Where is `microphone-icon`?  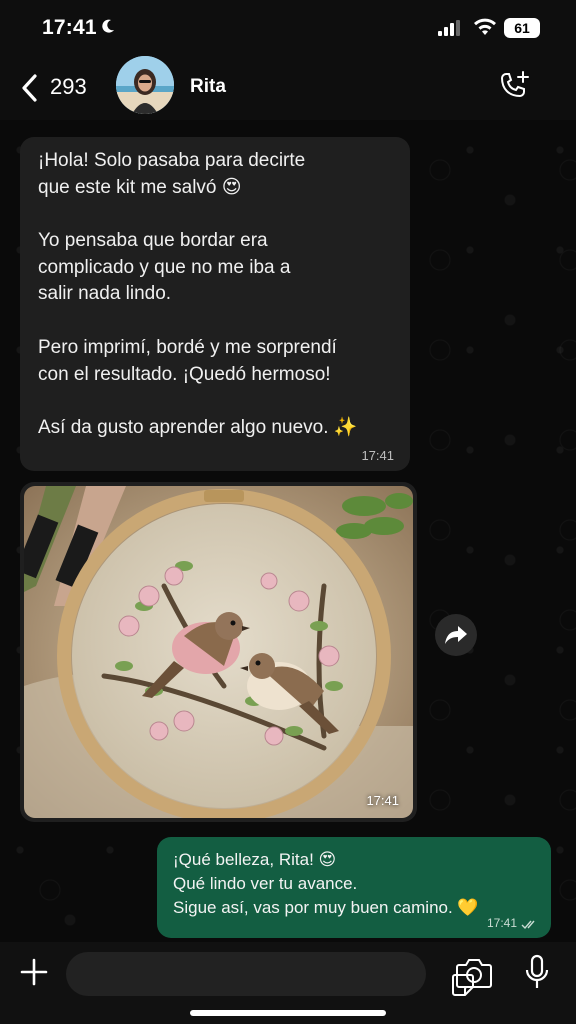
microphone-icon is located at coordinates (537, 973).